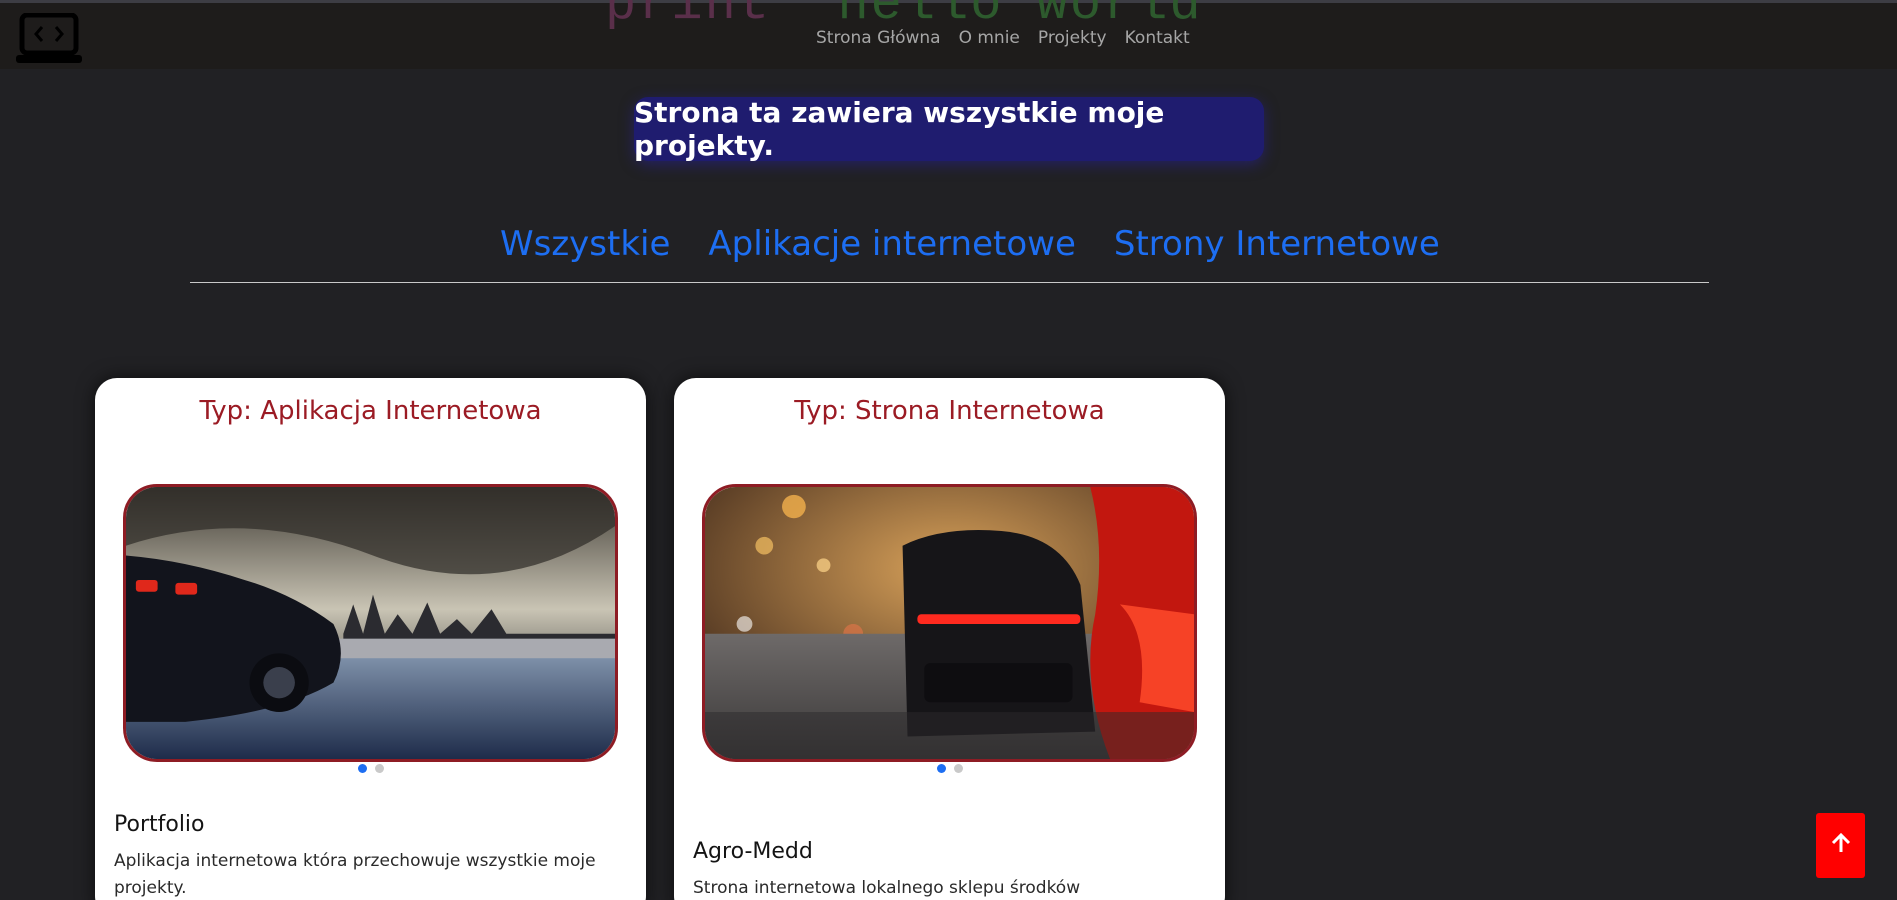  I want to click on code-laptop-icon, so click(49, 38).